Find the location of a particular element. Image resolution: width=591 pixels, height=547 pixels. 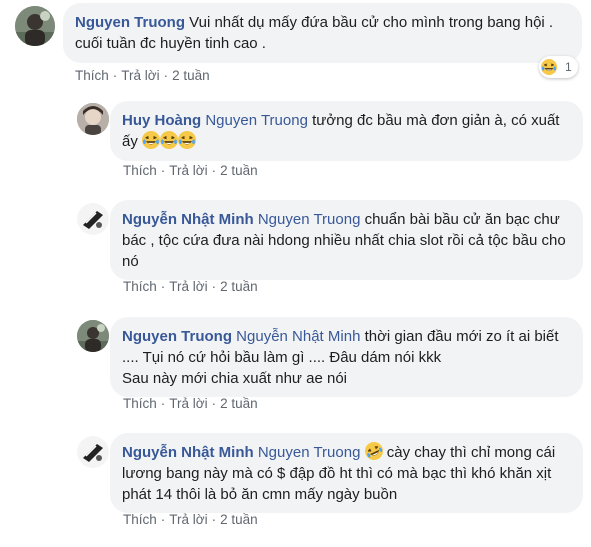

emoji-group is located at coordinates (169, 140).